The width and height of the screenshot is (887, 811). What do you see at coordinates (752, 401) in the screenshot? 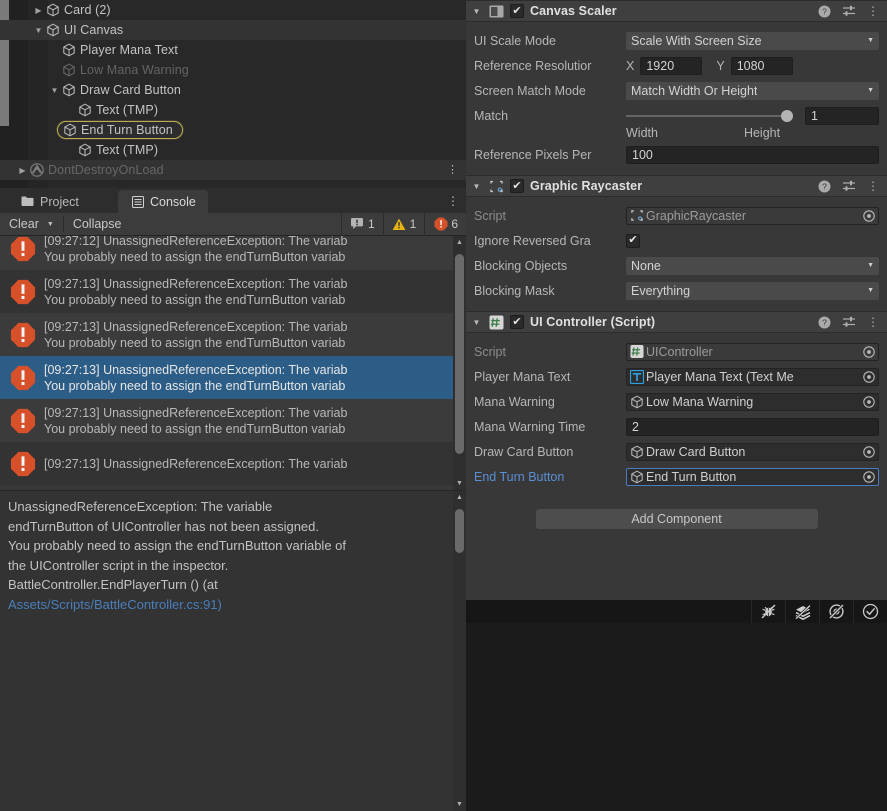
I see `object-field-mana-warning: Low Mana Warning` at bounding box center [752, 401].